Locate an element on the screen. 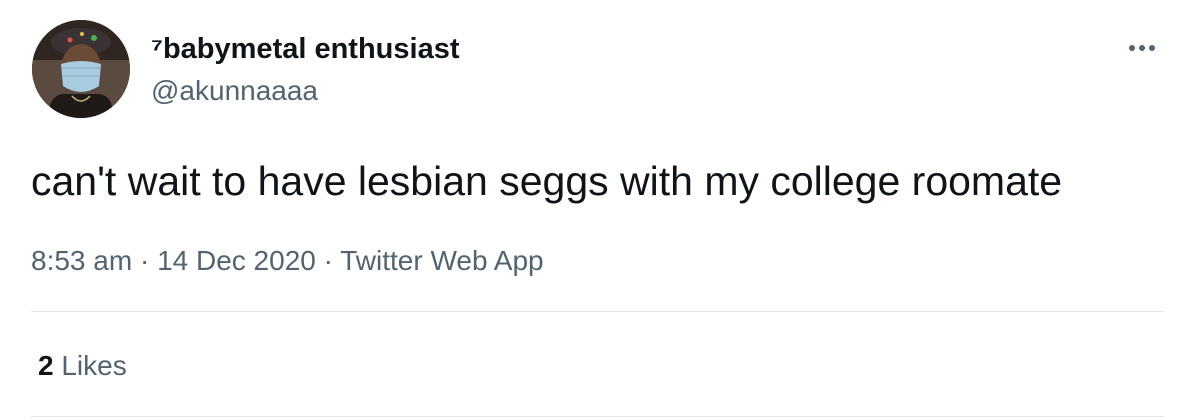 The height and width of the screenshot is (420, 1194). author-display-name: ⁷babymetal enthusiast is located at coordinates (305, 49).